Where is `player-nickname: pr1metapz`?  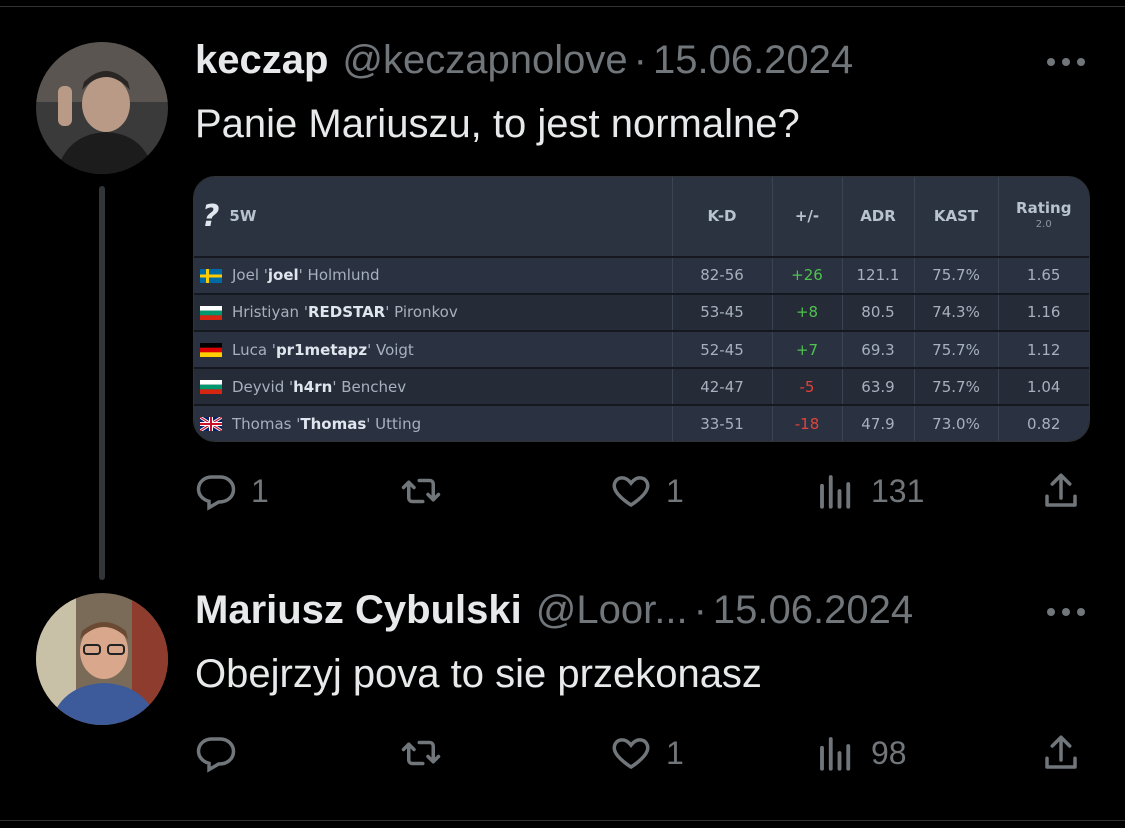 player-nickname: pr1metapz is located at coordinates (321, 349).